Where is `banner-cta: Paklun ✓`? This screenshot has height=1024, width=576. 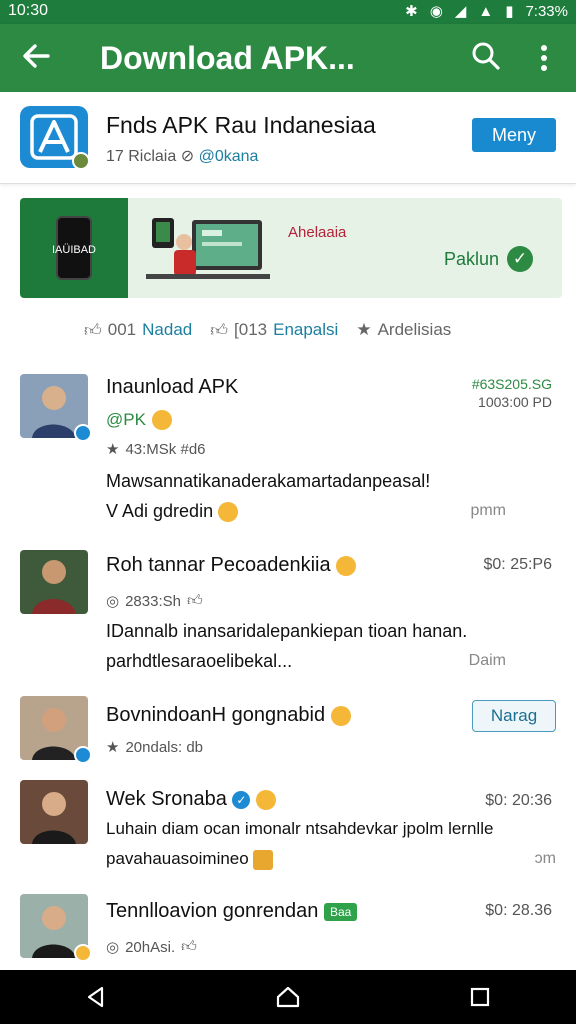 banner-cta: Paklun ✓ is located at coordinates (489, 259).